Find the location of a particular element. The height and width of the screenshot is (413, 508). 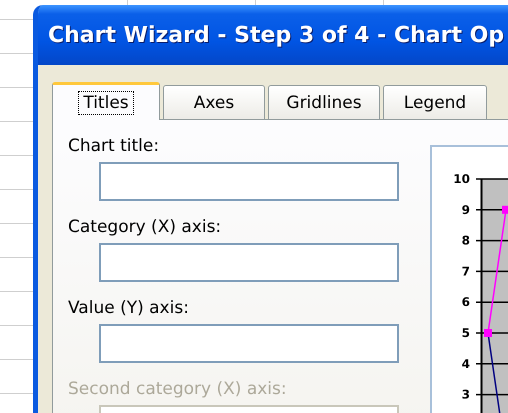

field-label: Chart title: is located at coordinates (114, 146).